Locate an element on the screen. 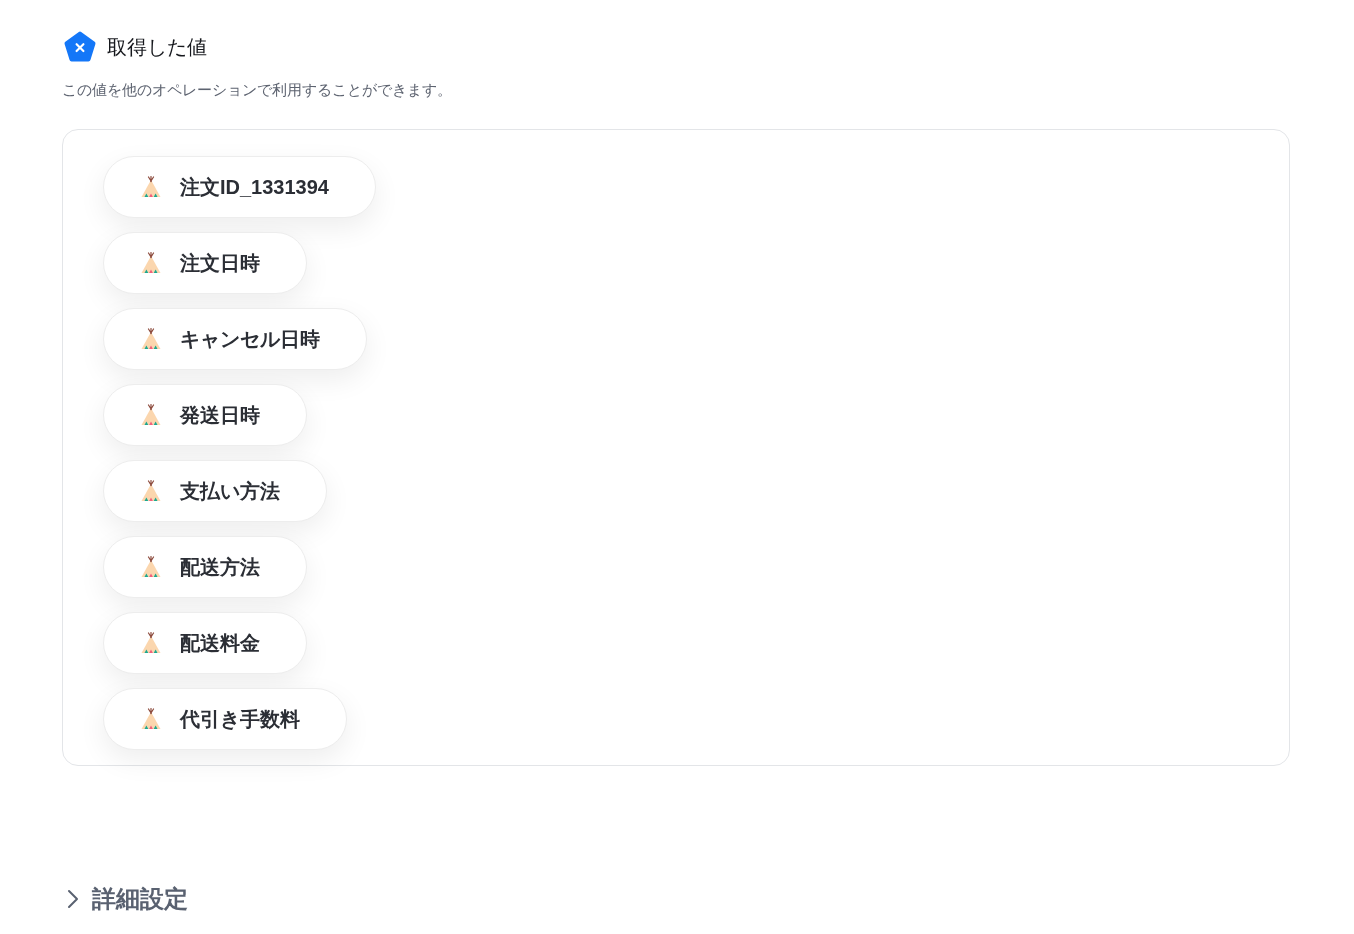  advanced-settings-toggle: 詳細設定 is located at coordinates (125, 899).